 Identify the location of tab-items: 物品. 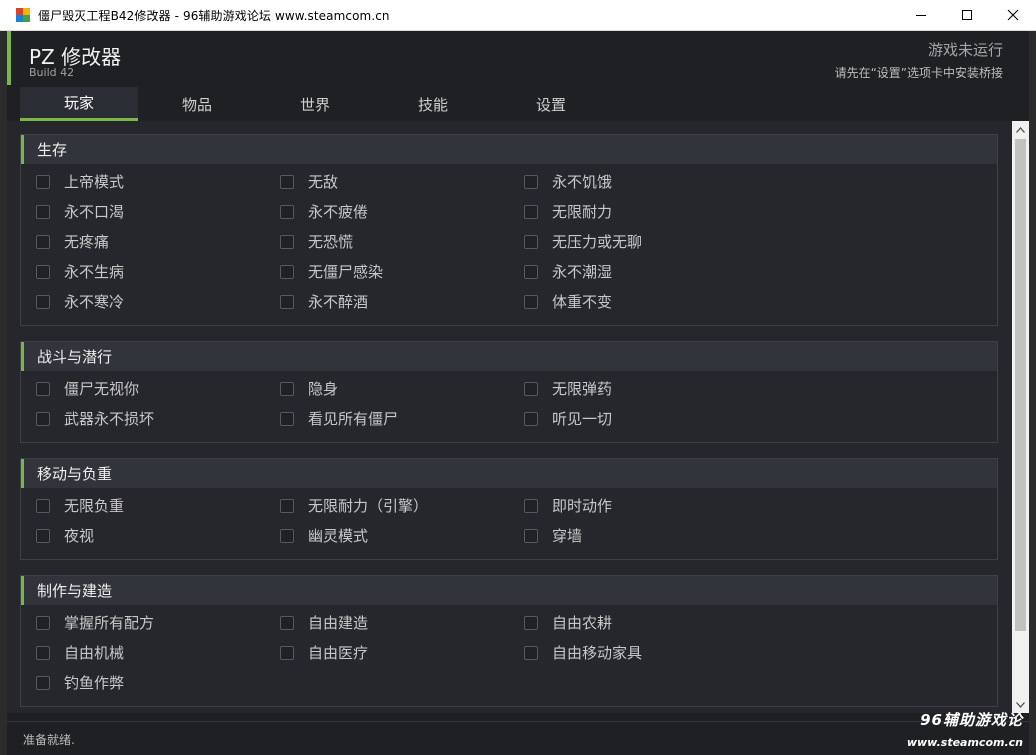
(197, 104).